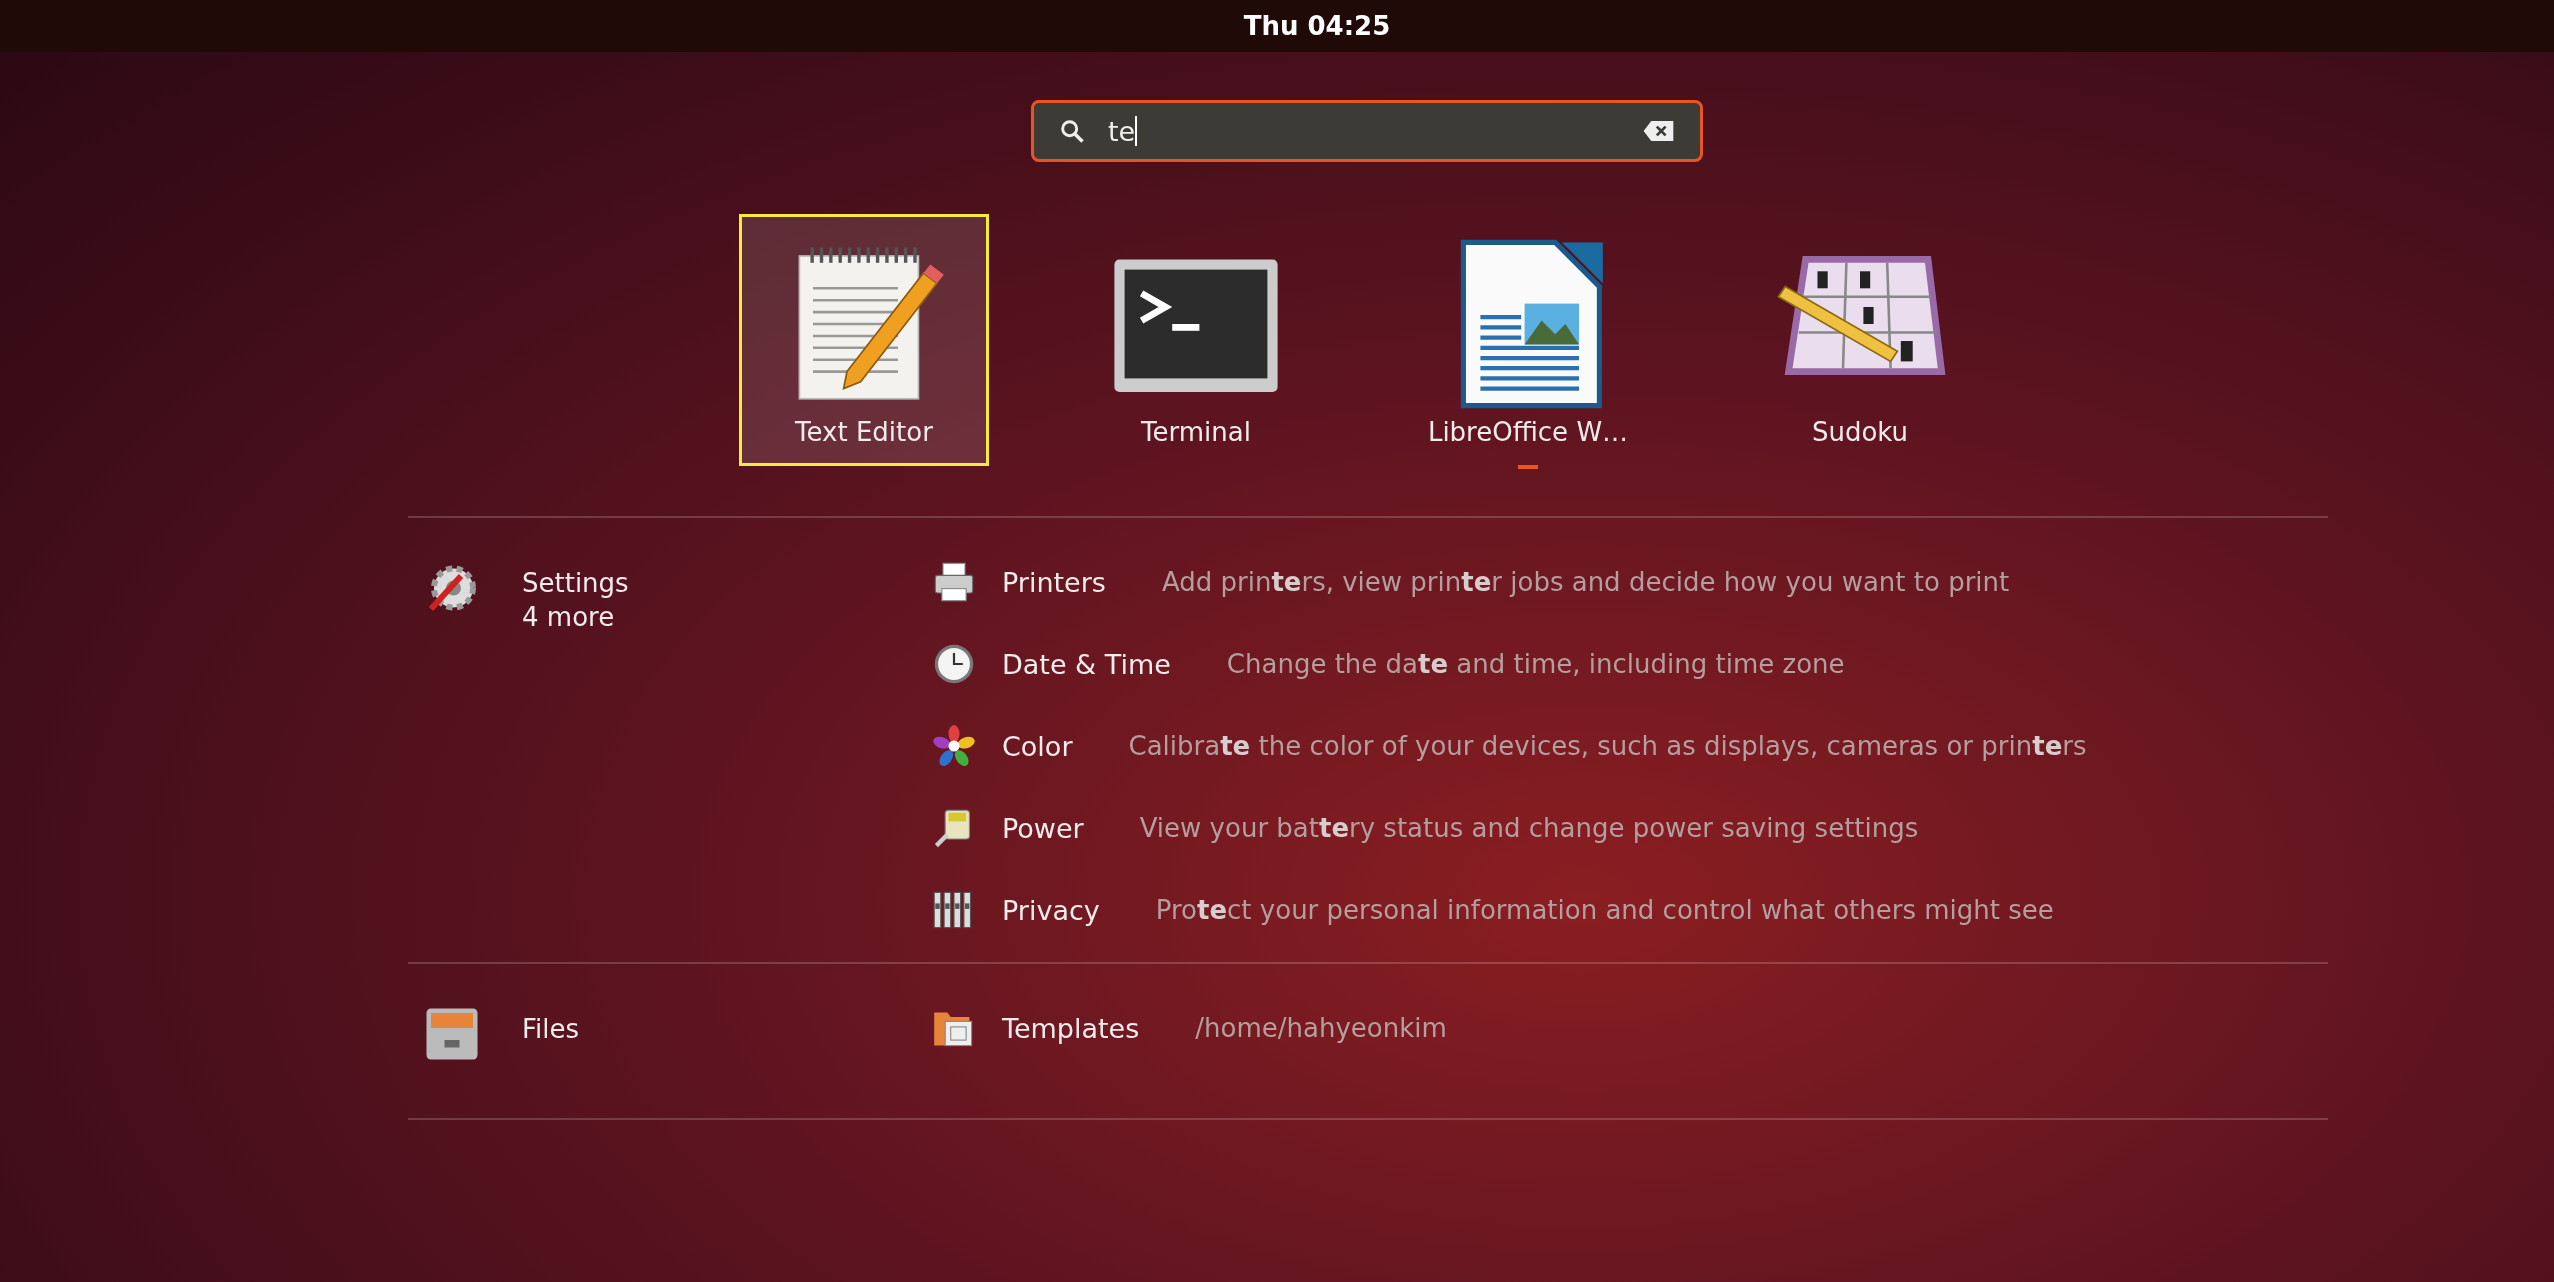 This screenshot has width=2554, height=1282. What do you see at coordinates (1604, 910) in the screenshot?
I see `result-description: Protect your personal information and control what others might see` at bounding box center [1604, 910].